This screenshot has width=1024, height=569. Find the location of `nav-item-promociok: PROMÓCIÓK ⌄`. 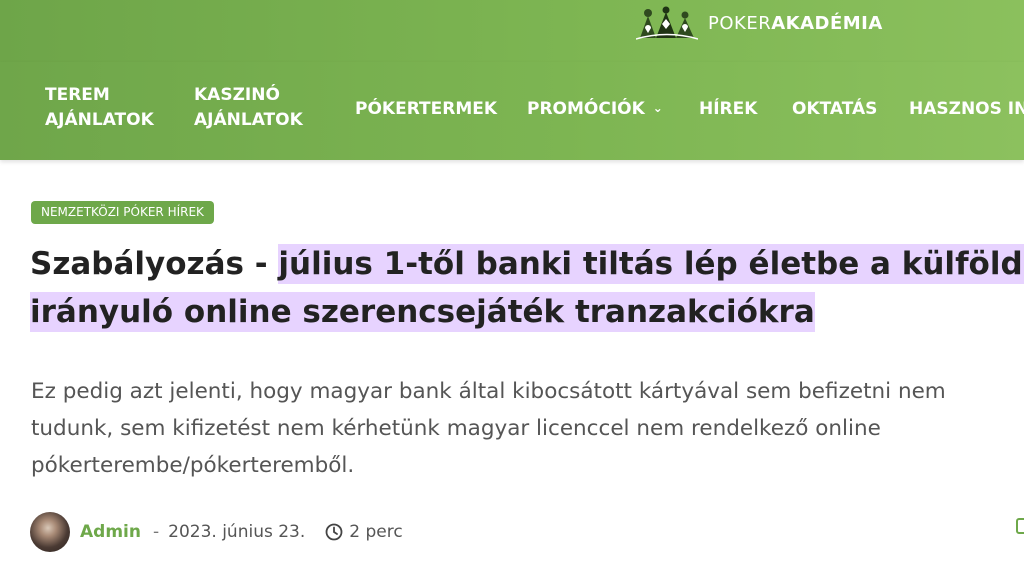

nav-item-promociok: PROMÓCIÓK ⌄ is located at coordinates (595, 110).